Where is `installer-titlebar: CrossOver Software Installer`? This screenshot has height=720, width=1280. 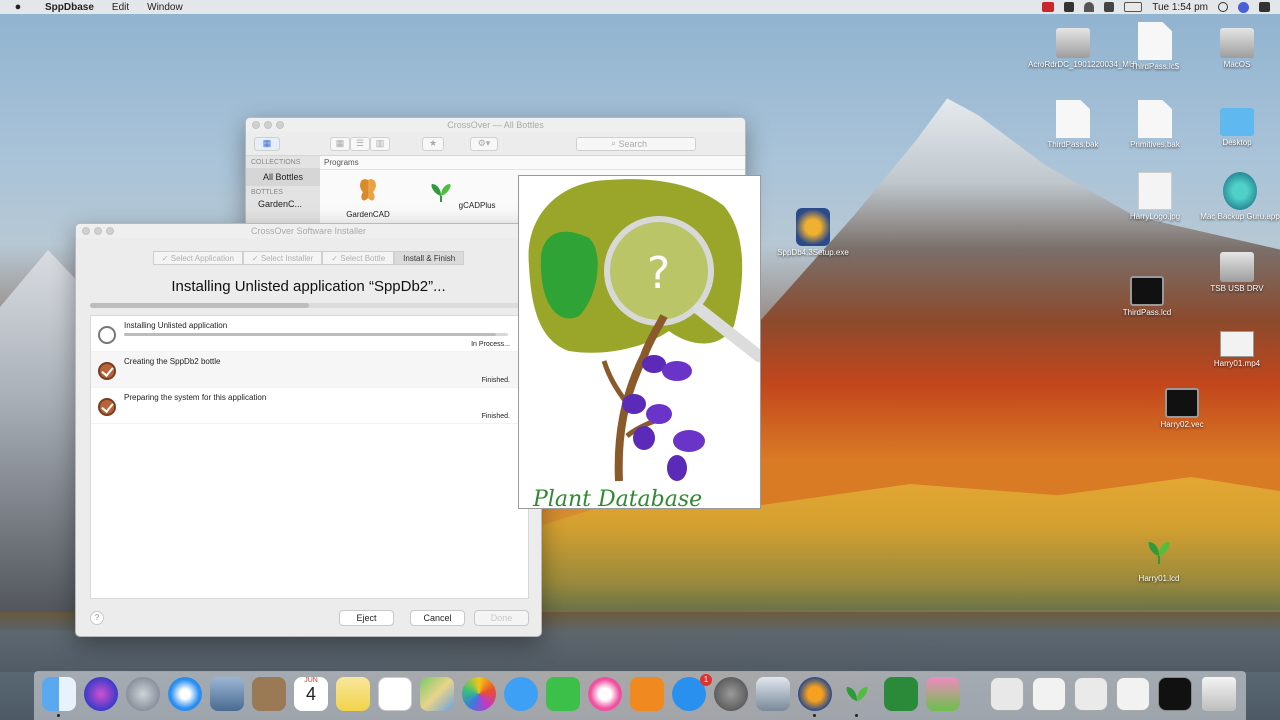 installer-titlebar: CrossOver Software Installer is located at coordinates (308, 231).